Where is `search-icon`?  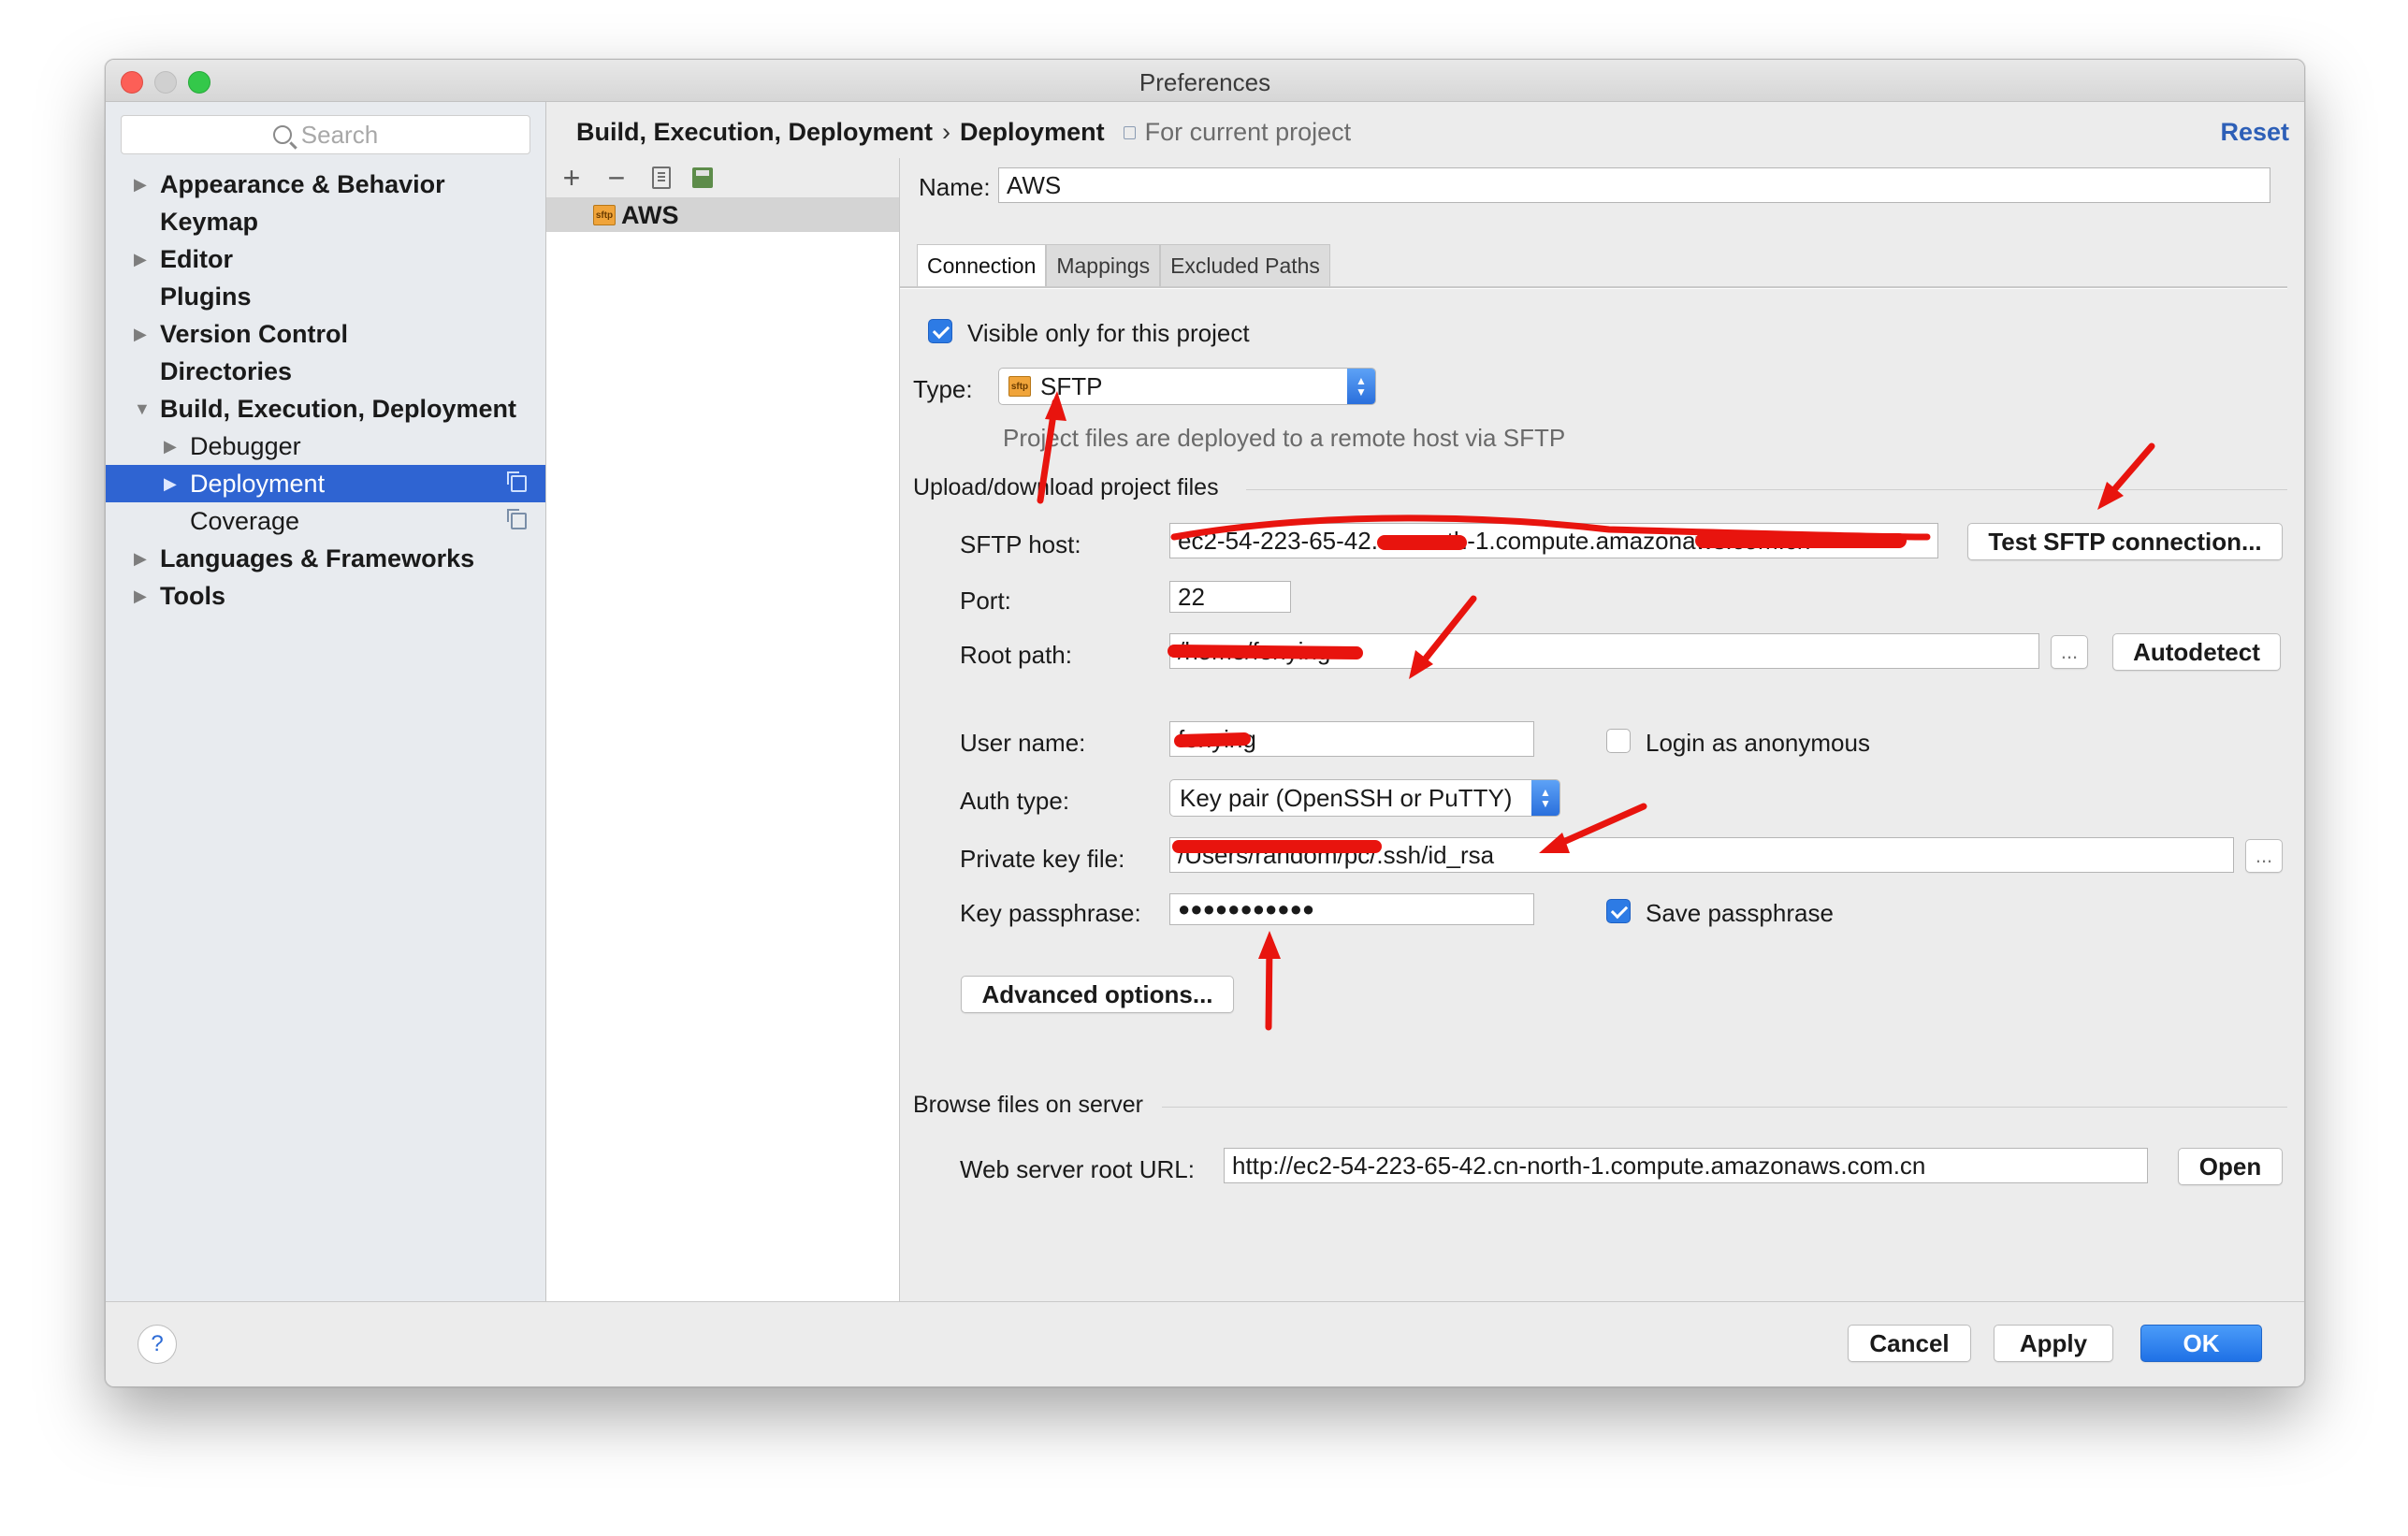
search-icon is located at coordinates (282, 134).